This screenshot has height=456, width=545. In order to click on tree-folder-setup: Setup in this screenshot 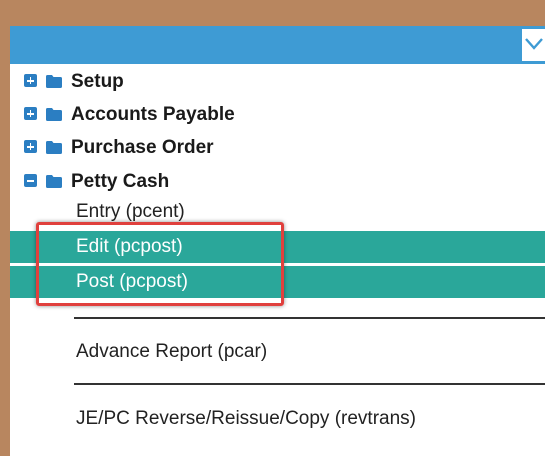, I will do `click(160, 81)`.